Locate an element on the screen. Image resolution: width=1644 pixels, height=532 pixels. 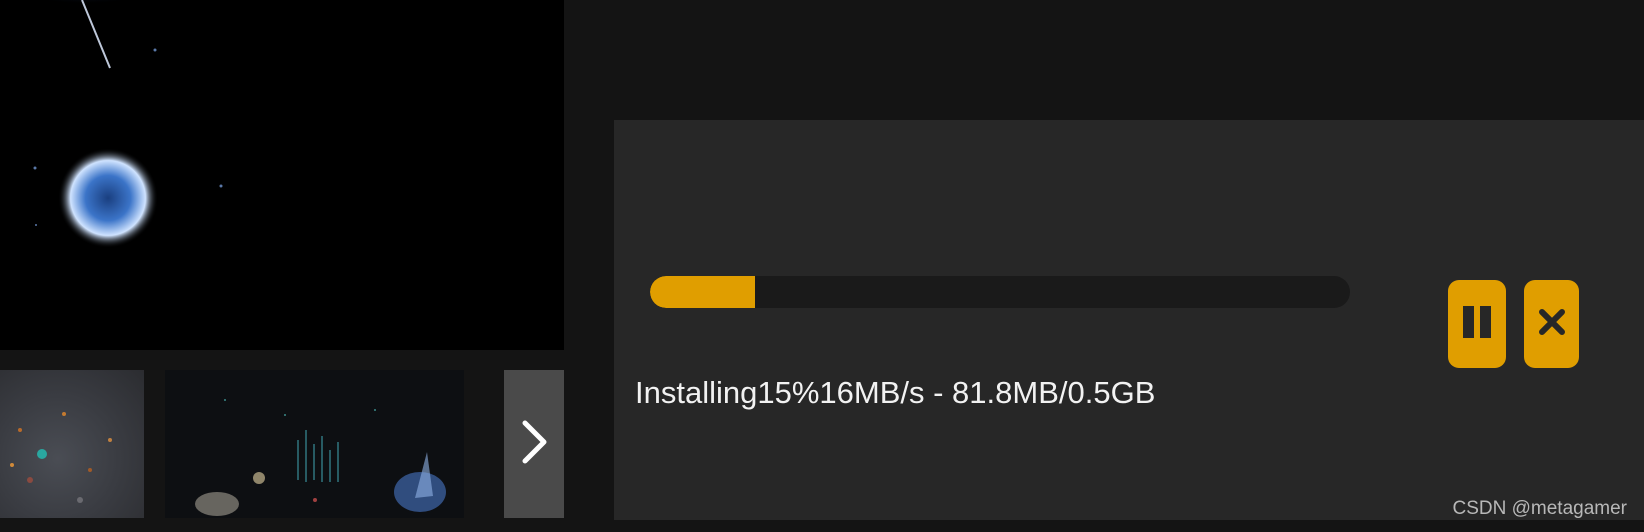
install-status-text: Installing15%16MB/s - 81.8MB/0.5GB is located at coordinates (895, 392).